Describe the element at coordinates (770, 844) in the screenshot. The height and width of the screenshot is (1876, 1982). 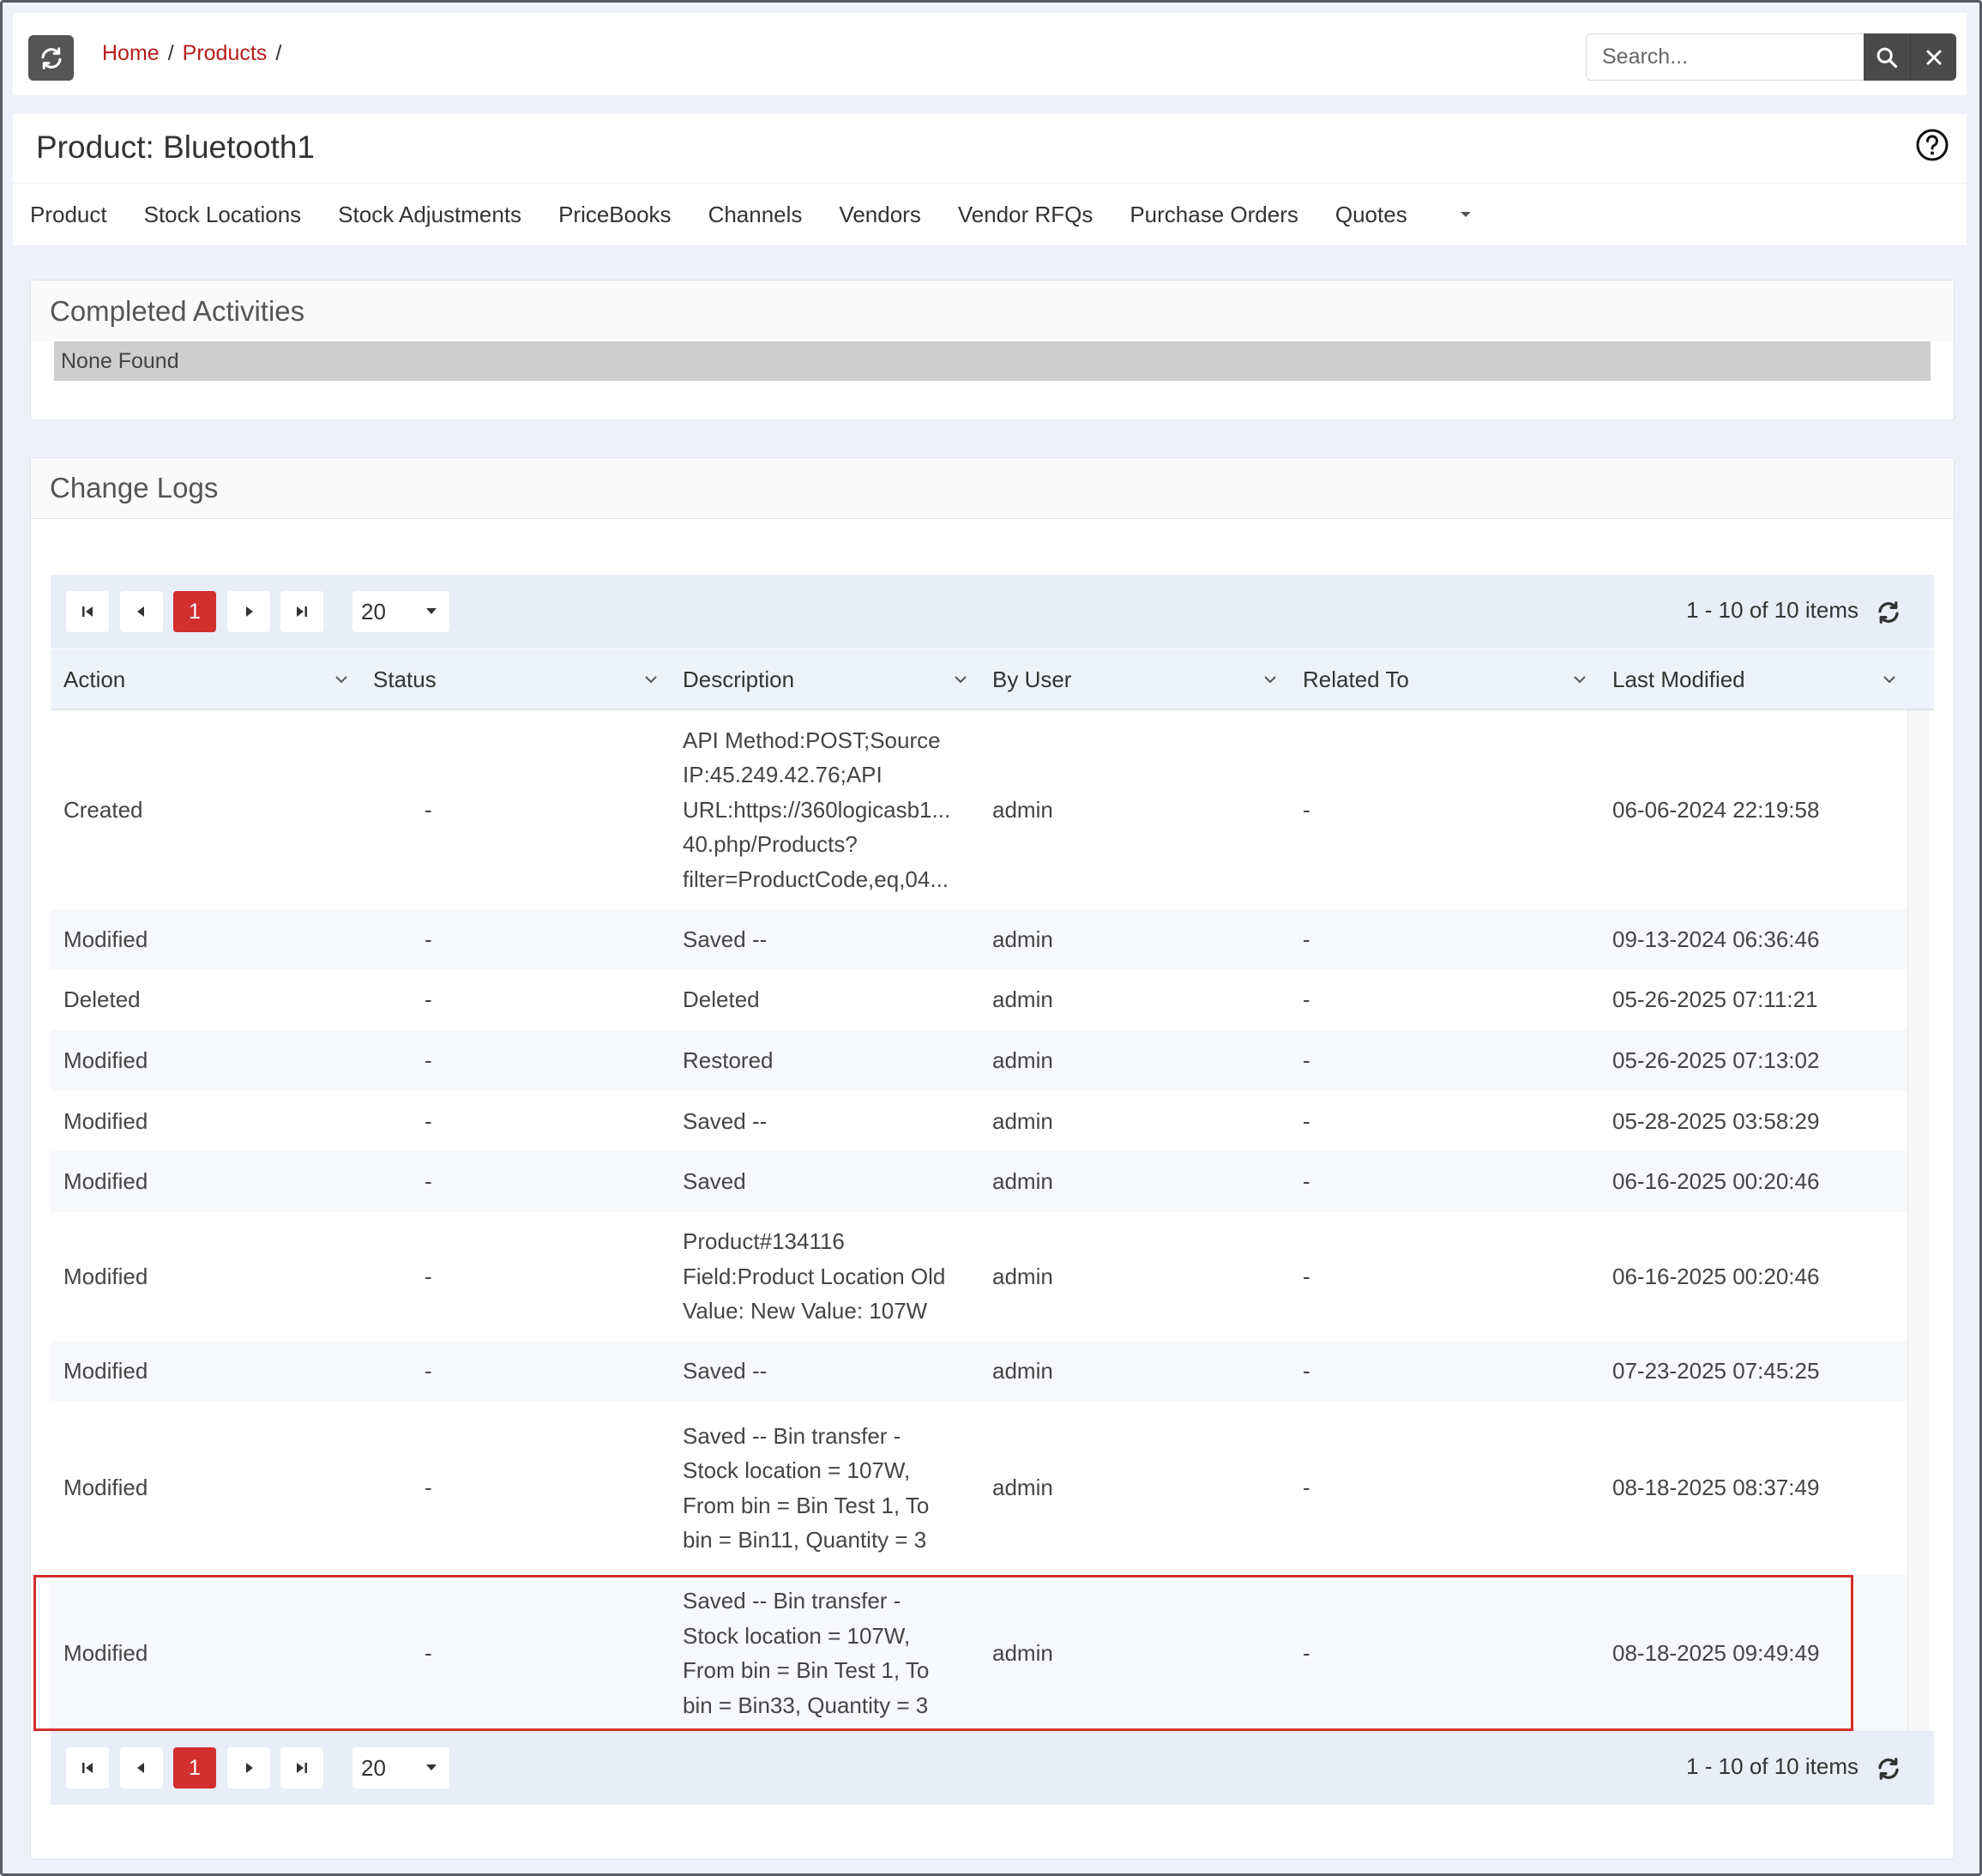
I see `description-line: 40.php/Products?` at that location.